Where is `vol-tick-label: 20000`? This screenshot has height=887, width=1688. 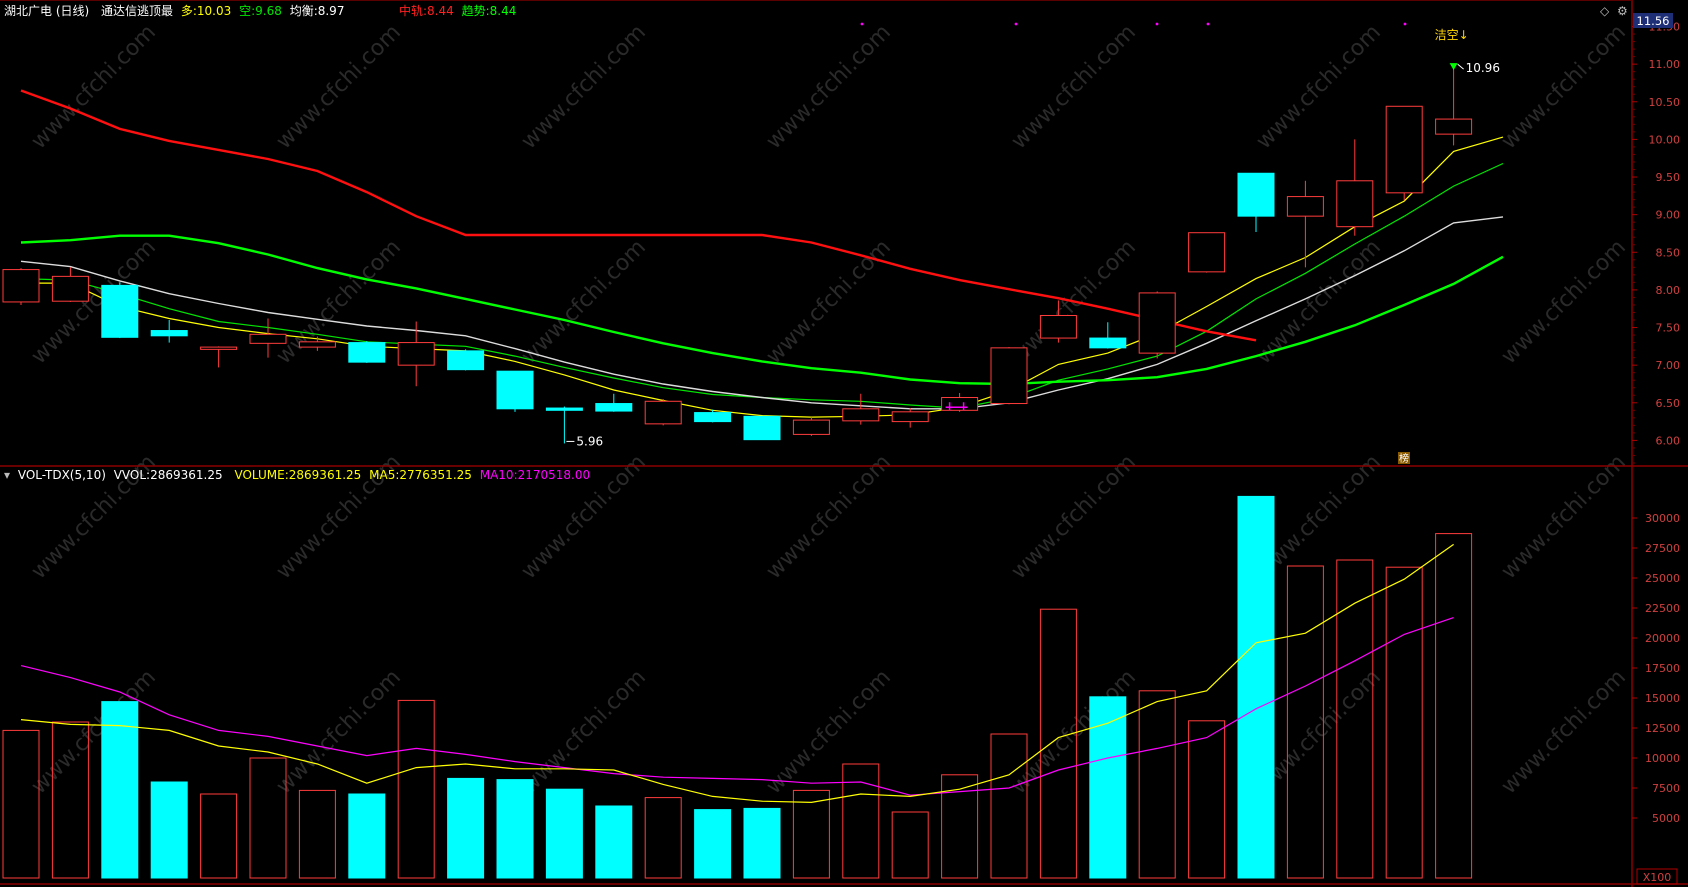 vol-tick-label: 20000 is located at coordinates (1662, 638).